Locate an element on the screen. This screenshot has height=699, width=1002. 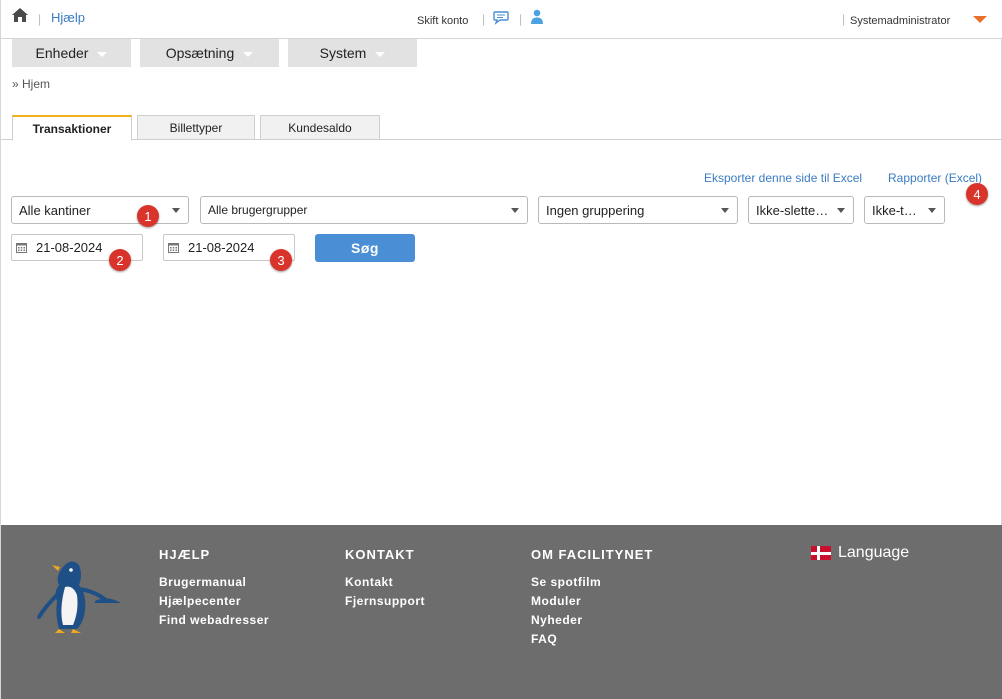
footer-link-hjaelpecenter: Hjælpecenter is located at coordinates (200, 601).